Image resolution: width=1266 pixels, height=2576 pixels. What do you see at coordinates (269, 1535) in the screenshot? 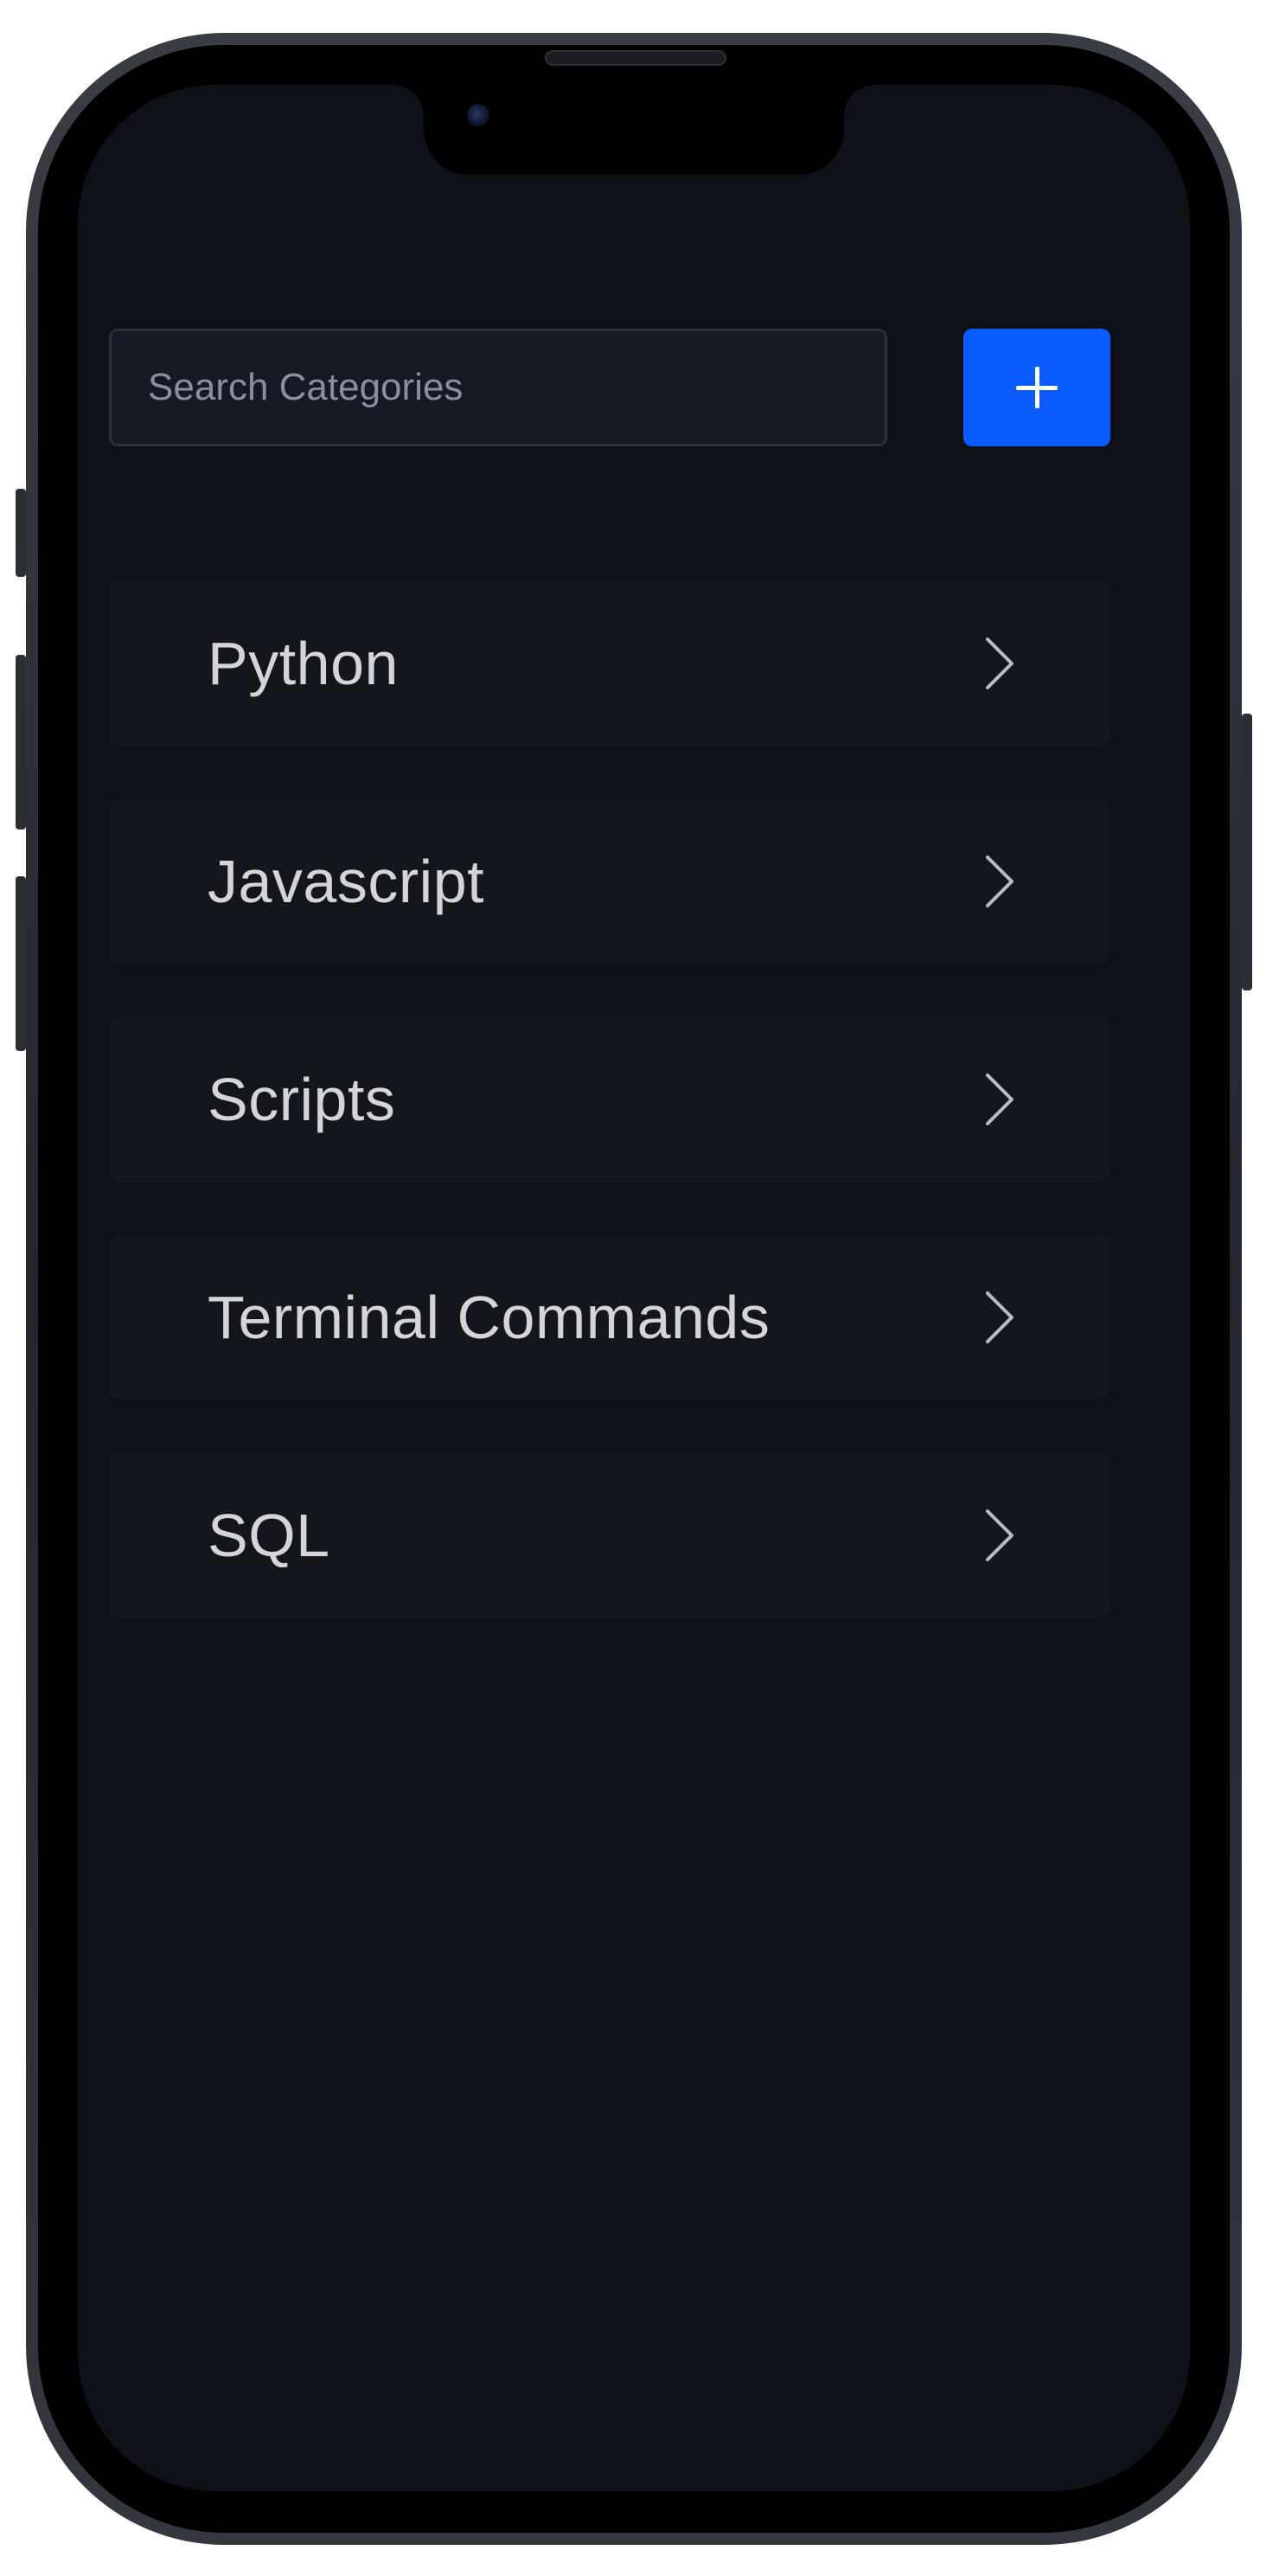
I see `category-label: SQL` at bounding box center [269, 1535].